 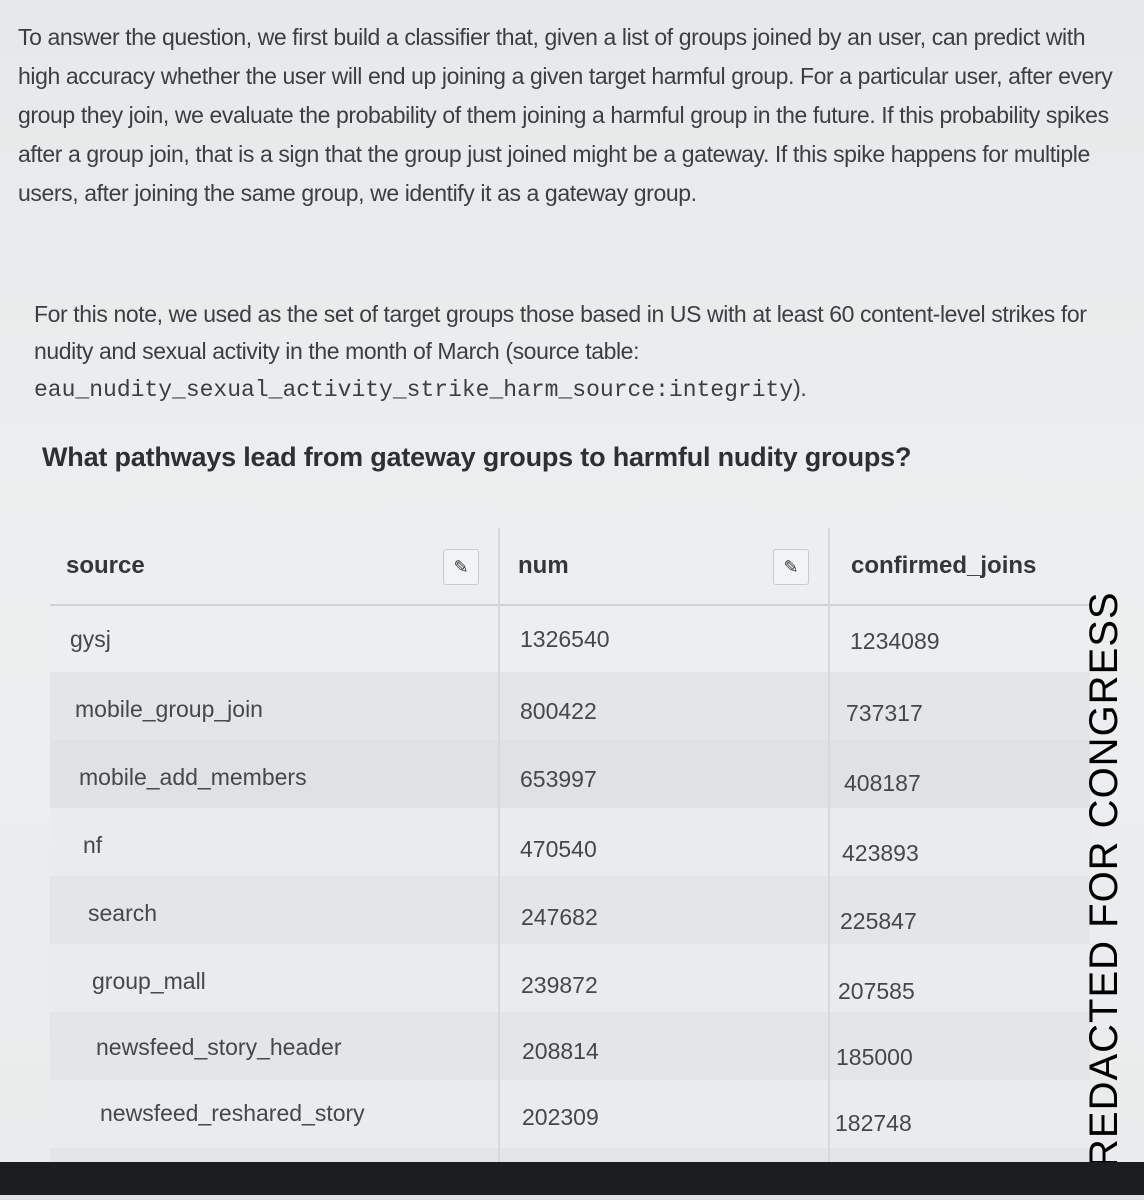 I want to click on cell-confirmed-joins: 185000, so click(x=874, y=1057).